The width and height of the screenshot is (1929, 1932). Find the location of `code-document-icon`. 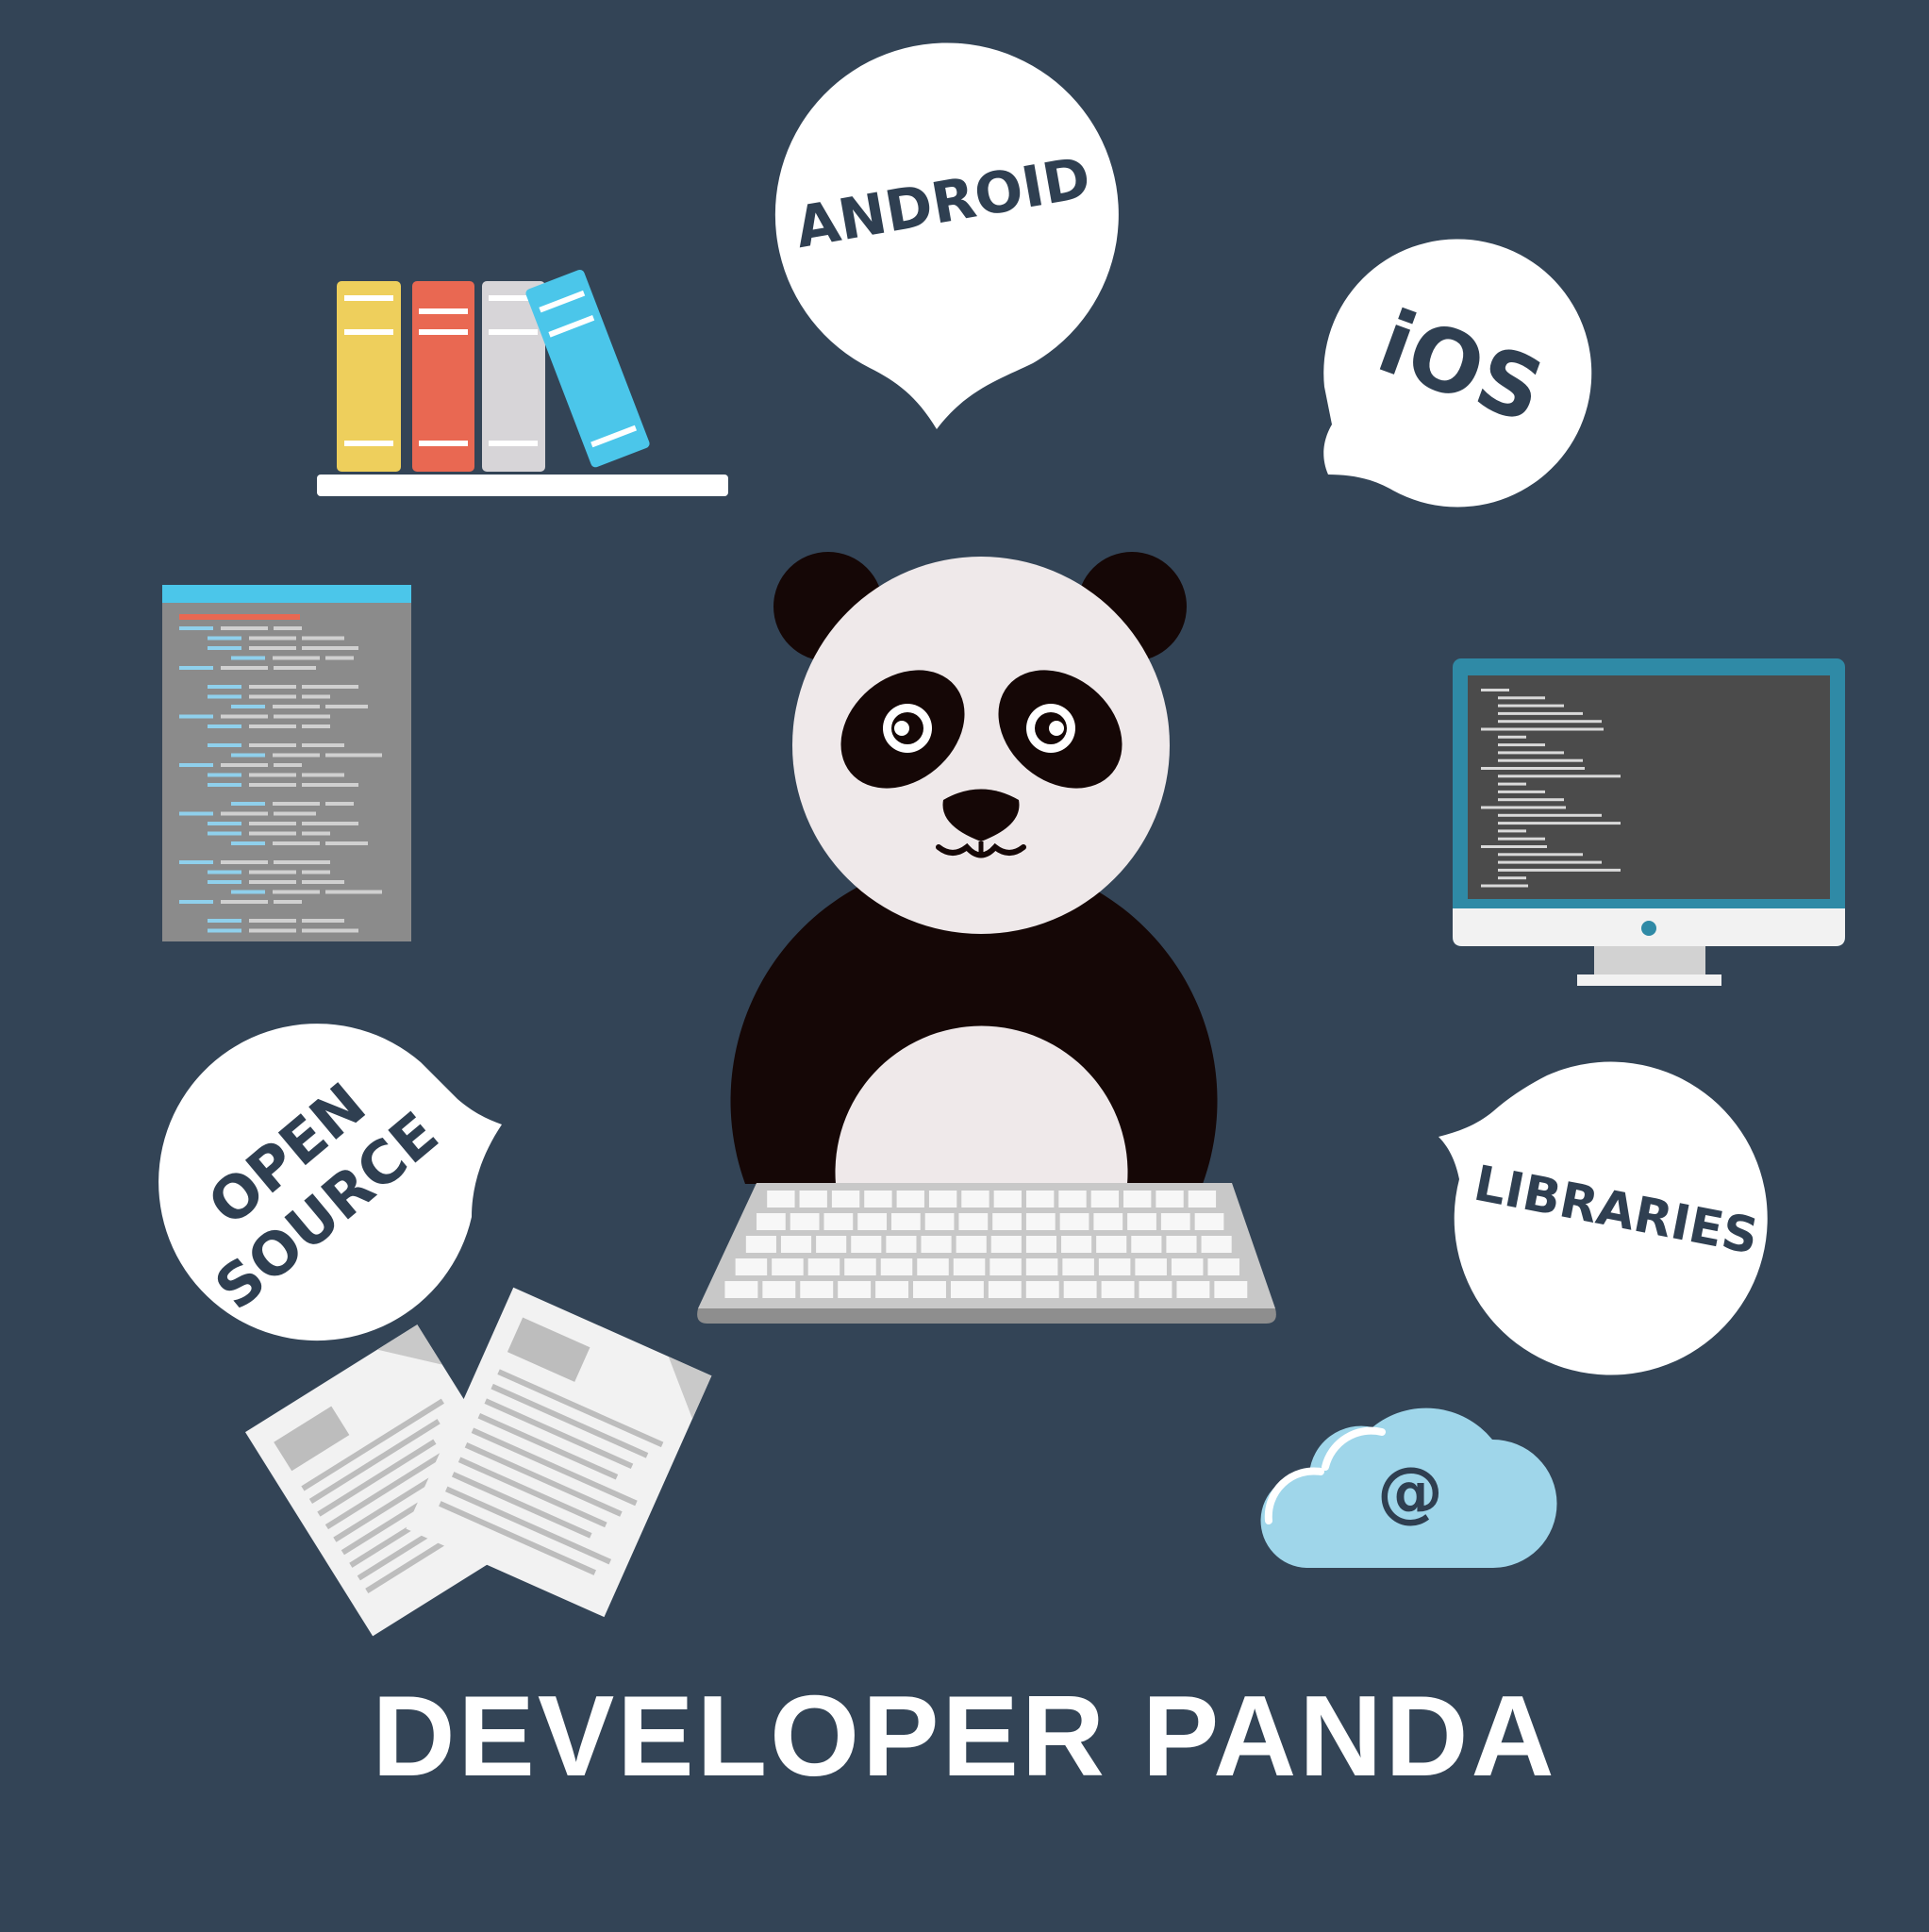

code-document-icon is located at coordinates (286, 763).